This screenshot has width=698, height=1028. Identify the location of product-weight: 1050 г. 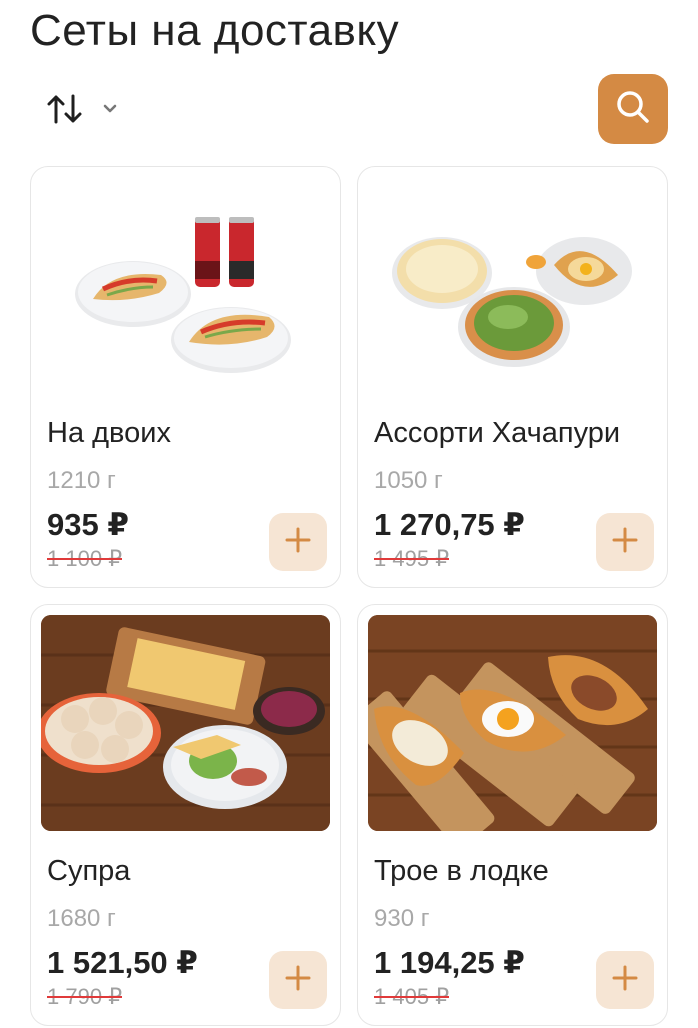
(408, 480).